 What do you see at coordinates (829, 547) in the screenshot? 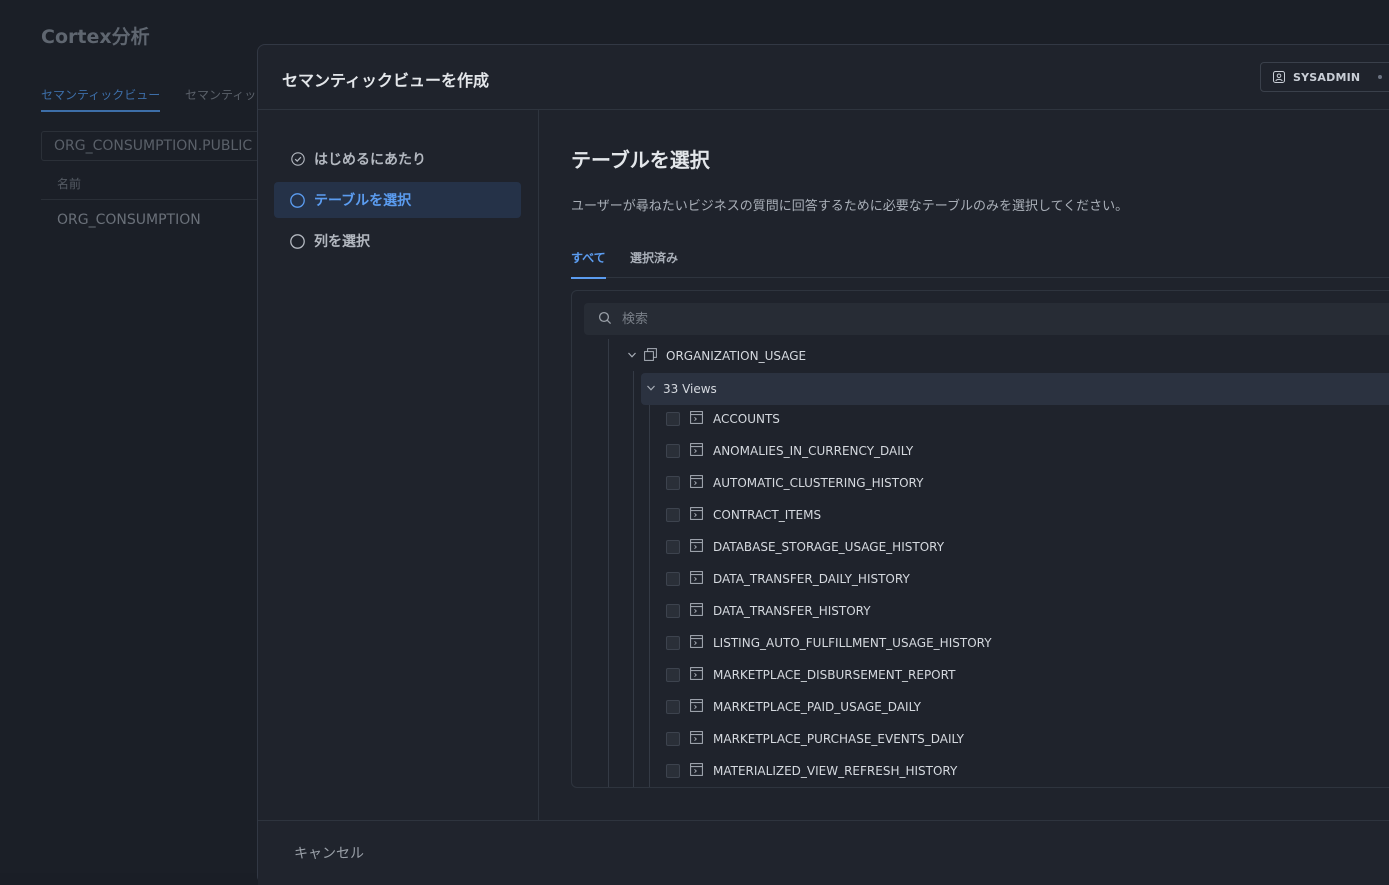
I see `view-name: DATABASE_STORAGE_USAGE_HISTORY` at bounding box center [829, 547].